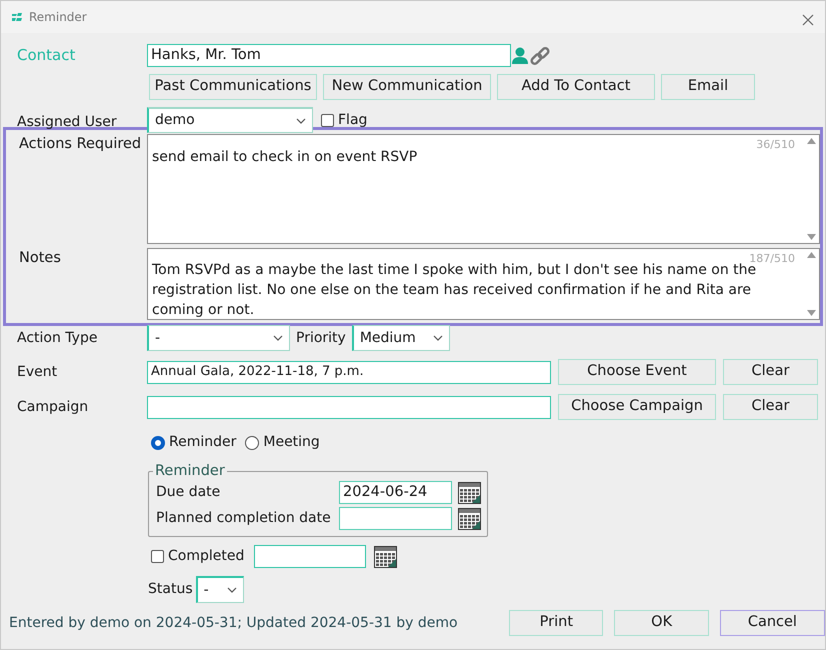  What do you see at coordinates (349, 372) in the screenshot?
I see `event-field: Annual Gala, 2022-11-18, 7 p.m.` at bounding box center [349, 372].